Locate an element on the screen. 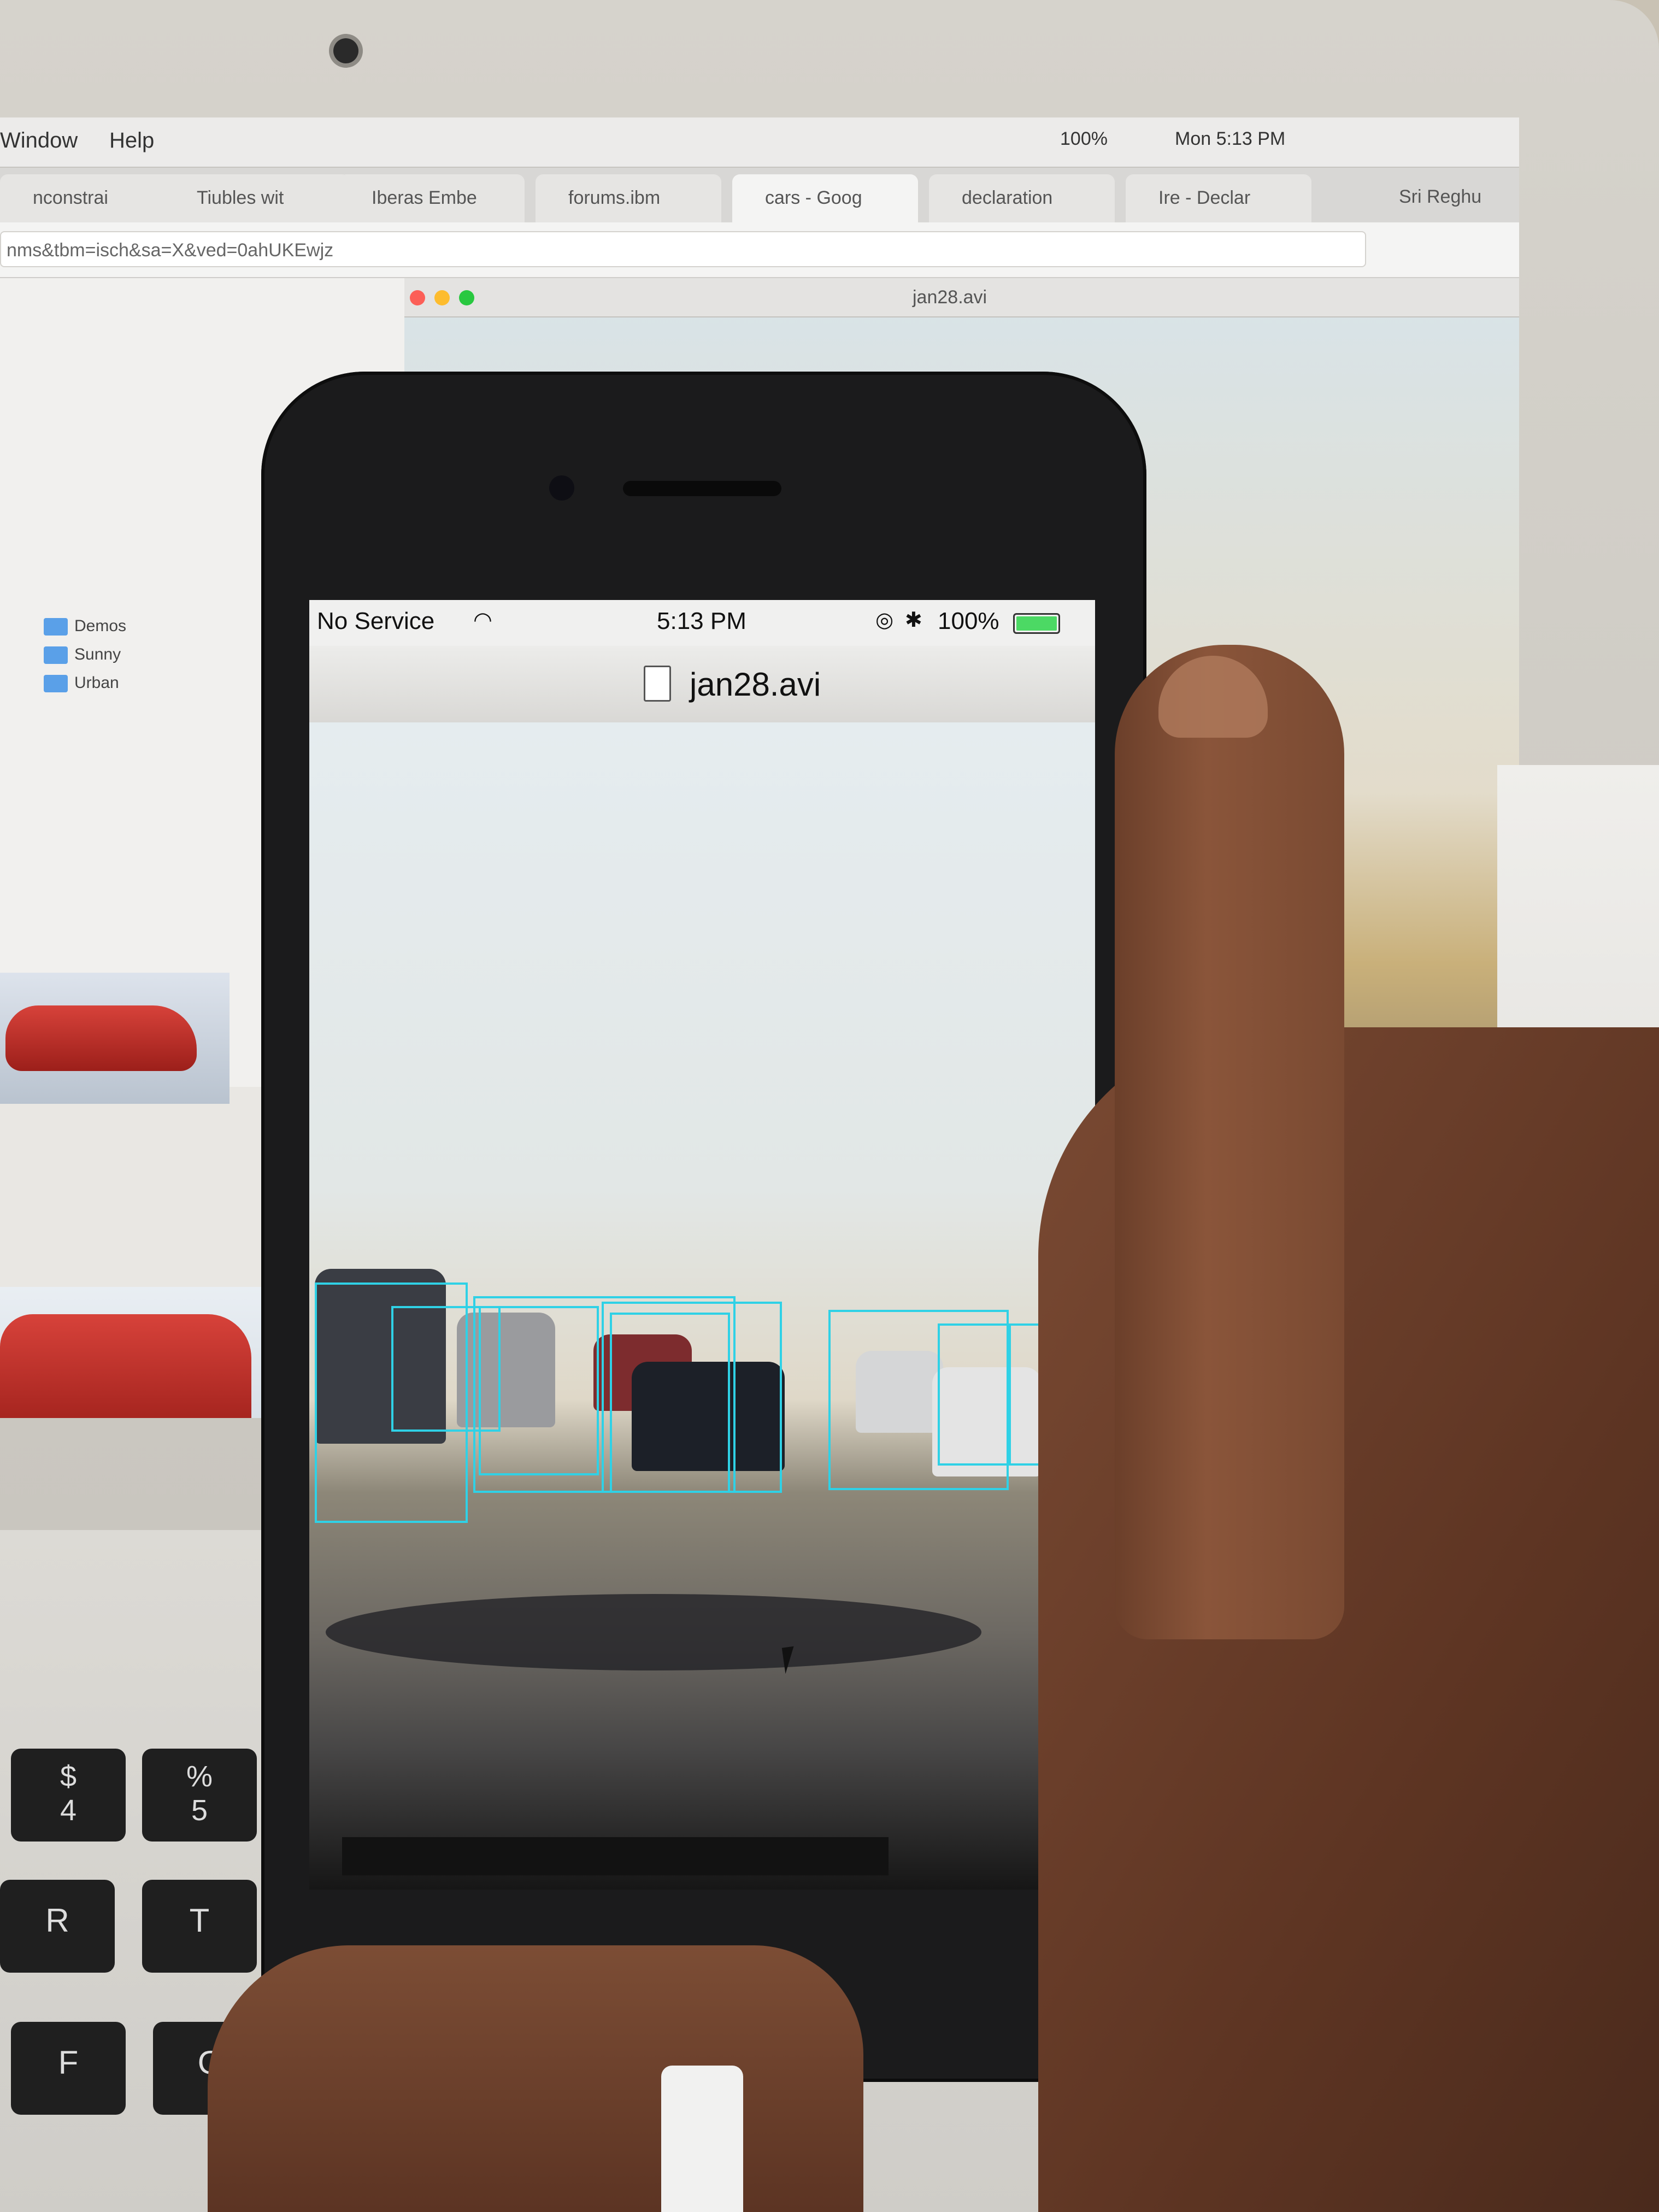  video-title: jan28.avi is located at coordinates (755, 684).